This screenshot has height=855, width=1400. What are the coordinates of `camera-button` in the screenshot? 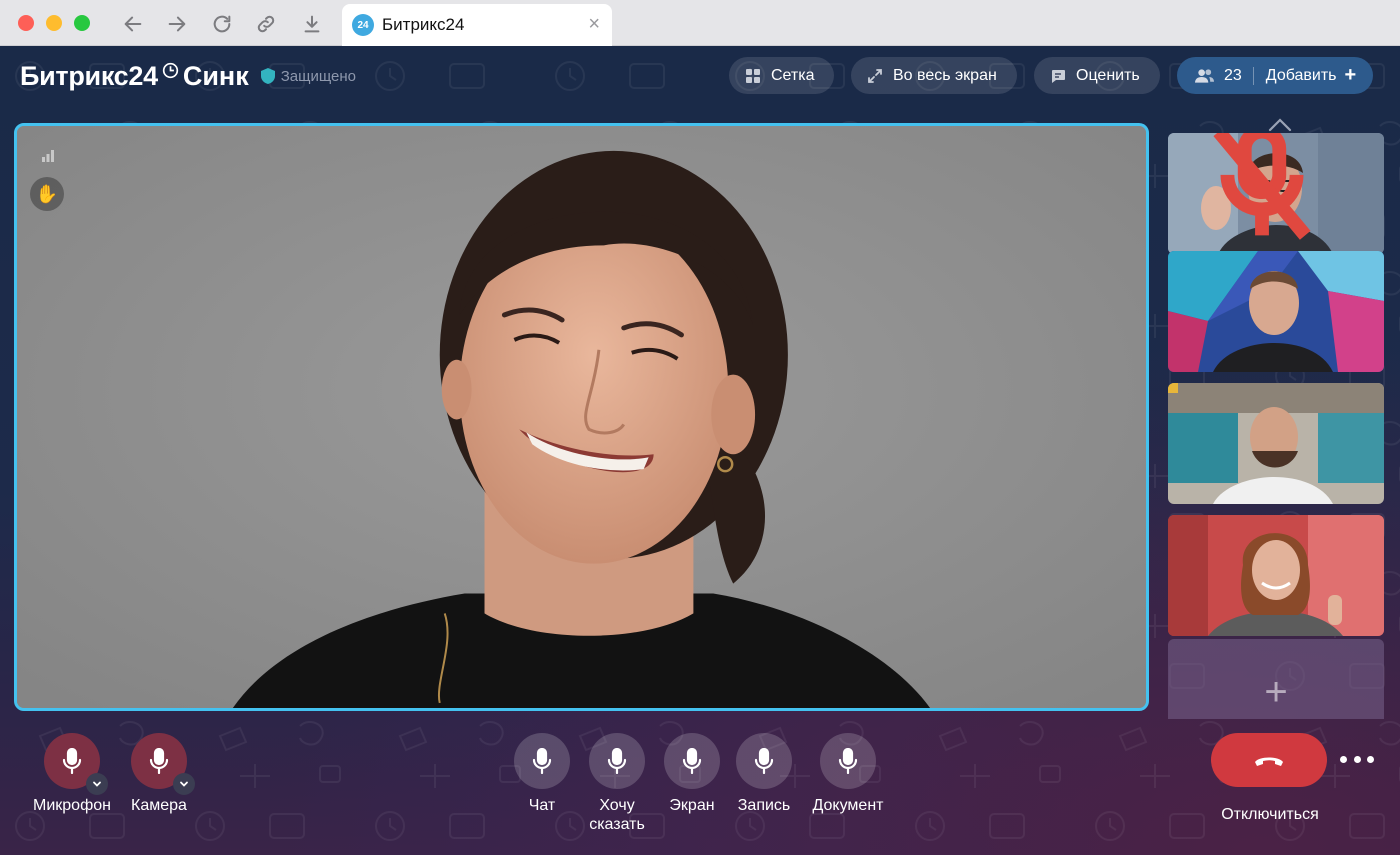 It's located at (163, 764).